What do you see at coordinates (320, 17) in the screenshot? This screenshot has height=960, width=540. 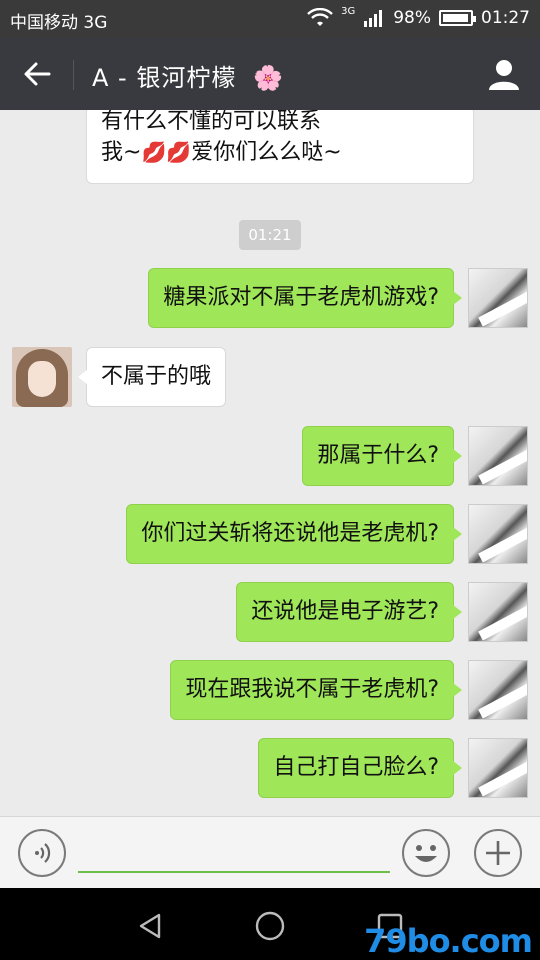 I see `wifi-icon` at bounding box center [320, 17].